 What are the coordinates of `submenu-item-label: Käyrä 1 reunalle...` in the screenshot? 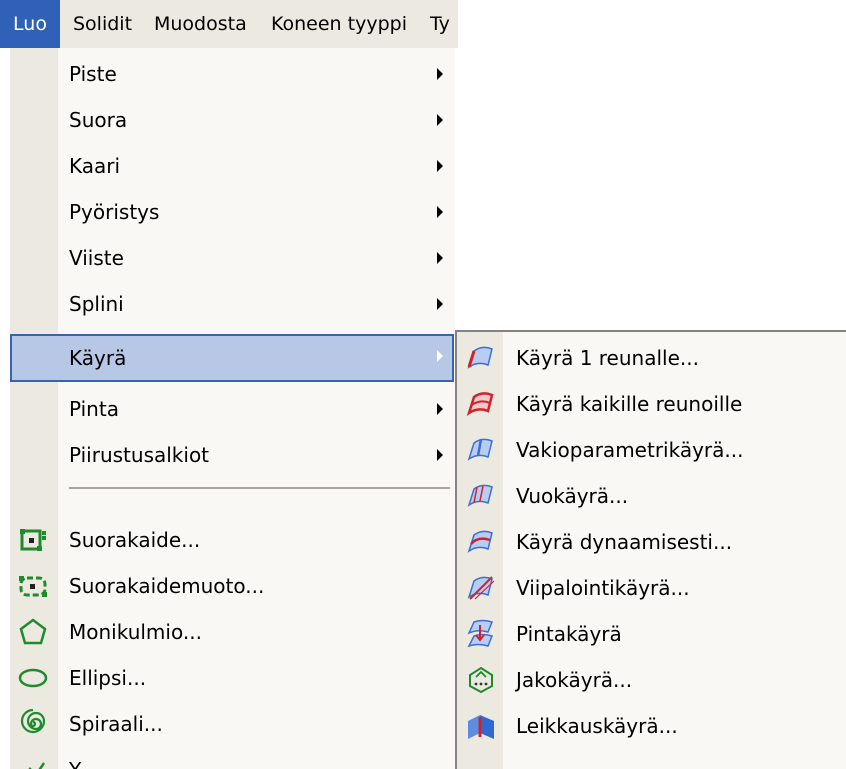 It's located at (607, 358).